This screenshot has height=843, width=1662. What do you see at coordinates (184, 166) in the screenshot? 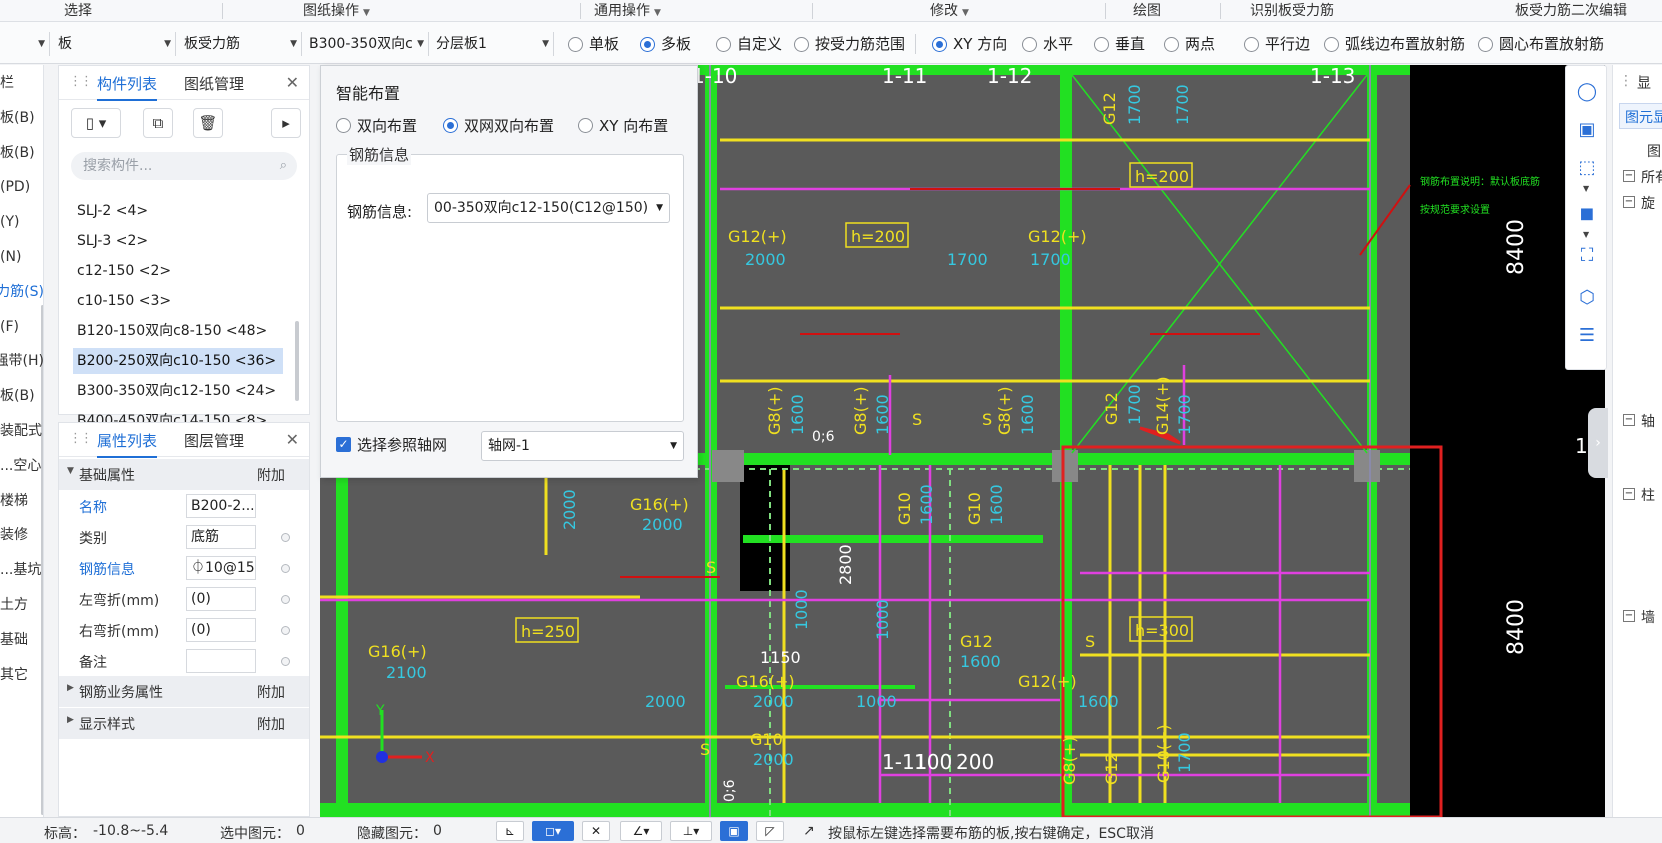
I see `search-input: 搜索构件... ⌕` at bounding box center [184, 166].